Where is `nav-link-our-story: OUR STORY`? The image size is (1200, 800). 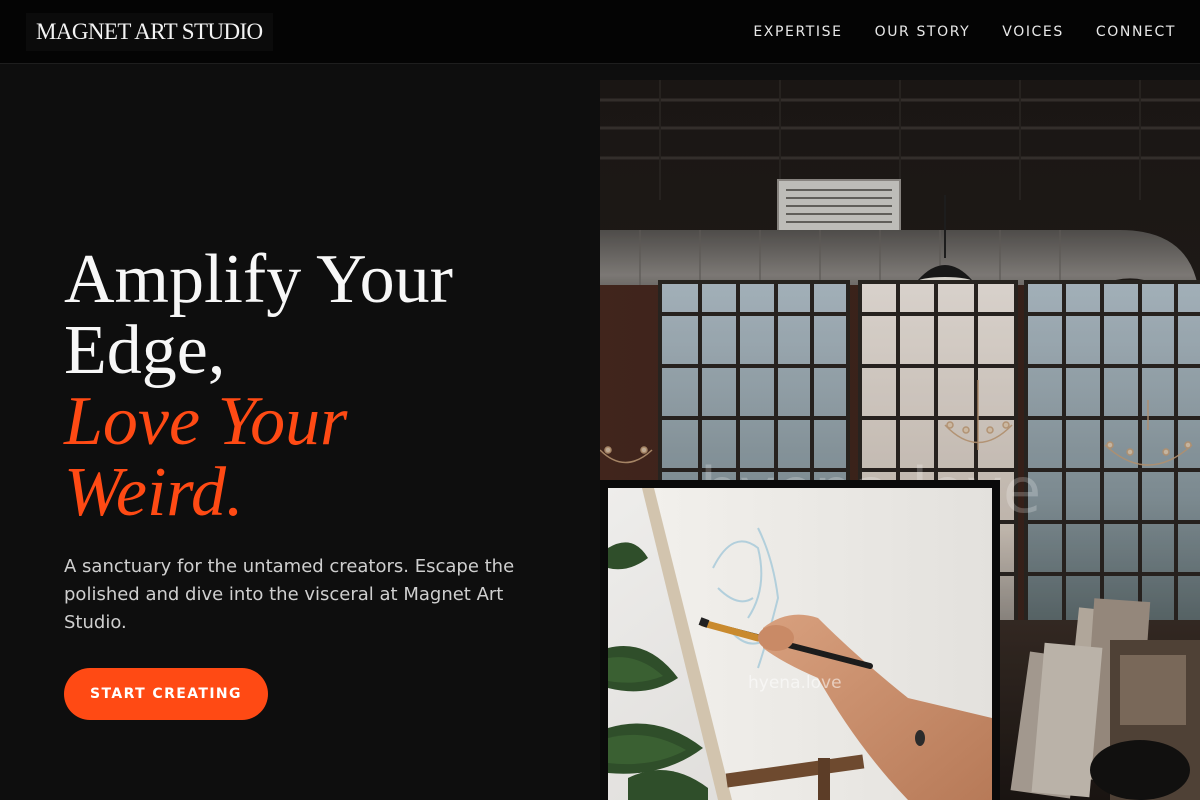
nav-link-our-story: OUR STORY is located at coordinates (923, 32).